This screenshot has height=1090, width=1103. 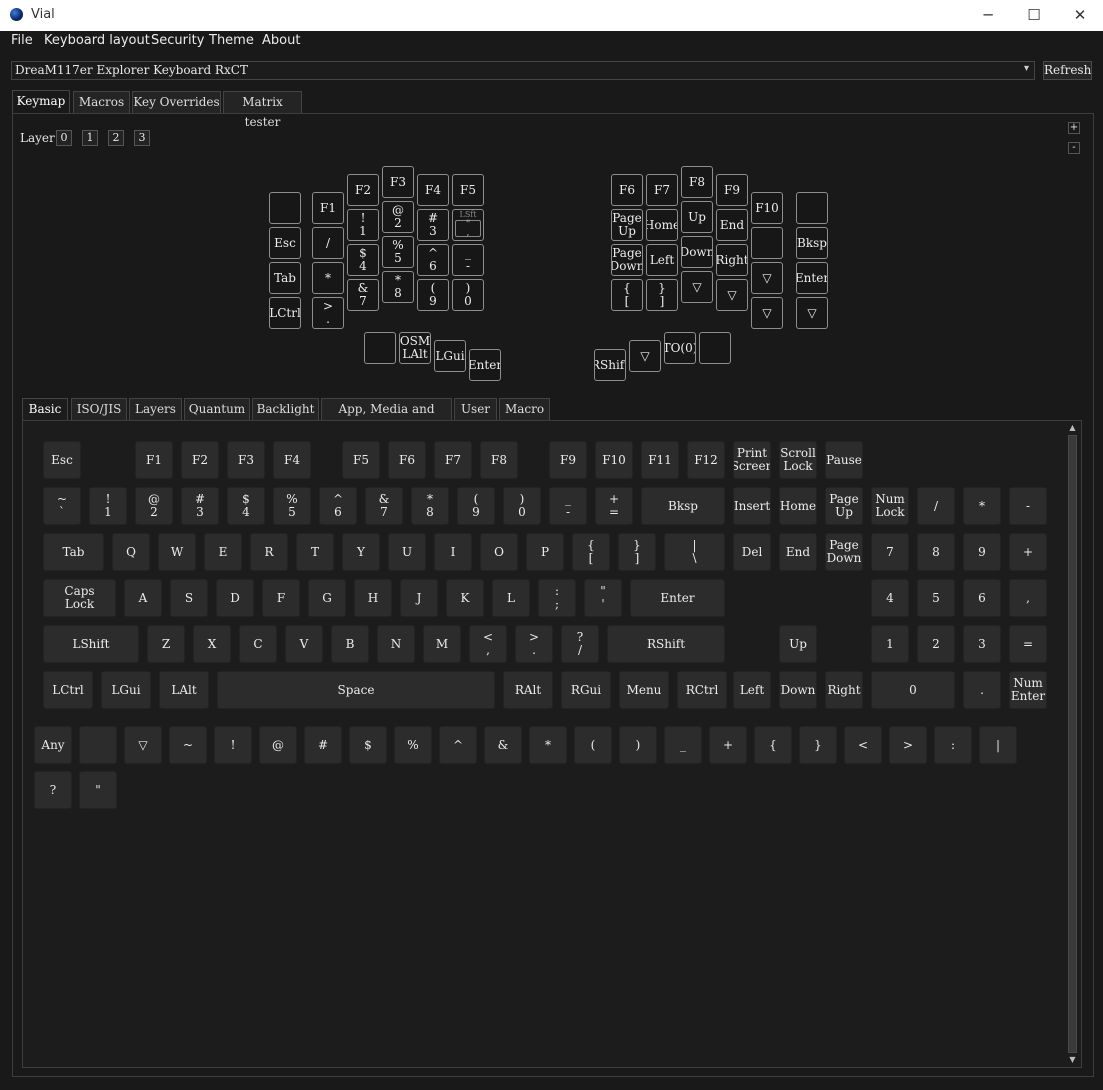 What do you see at coordinates (524, 409) in the screenshot?
I see `tab-macro: Macro` at bounding box center [524, 409].